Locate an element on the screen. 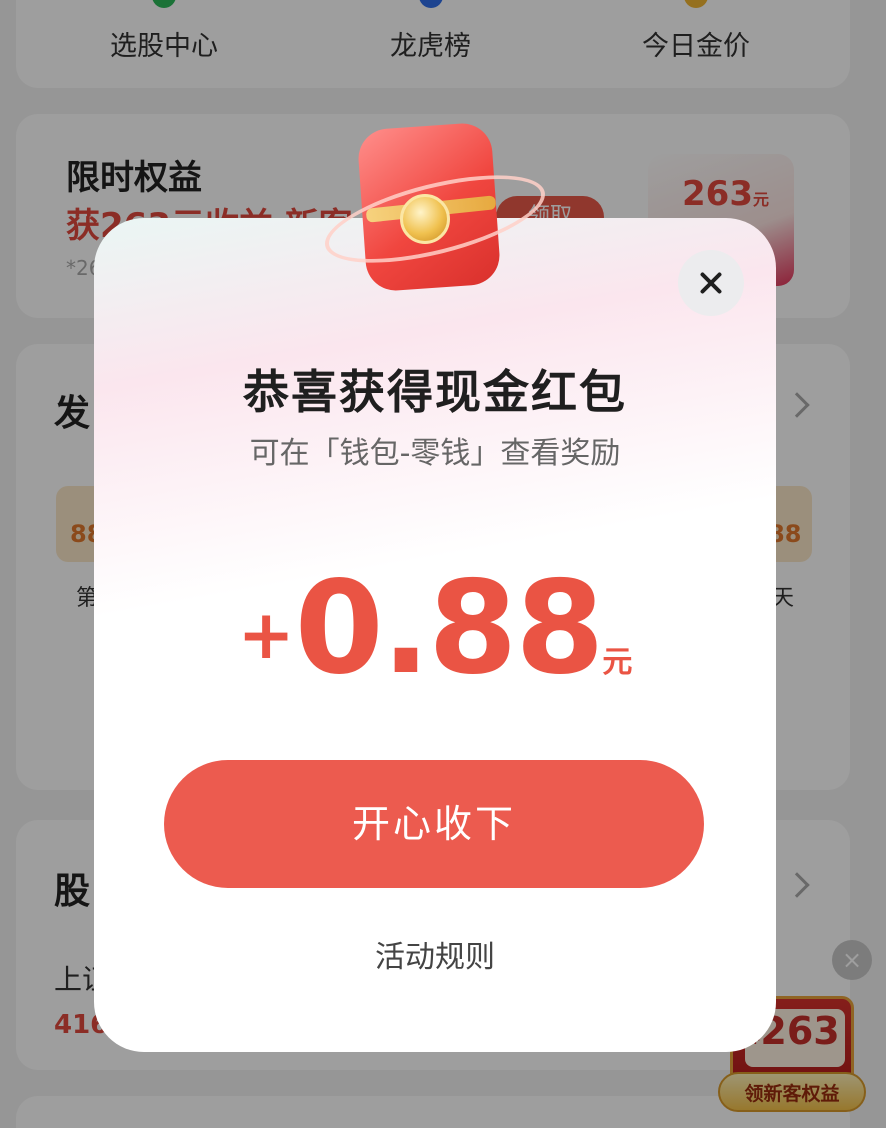  dialog-subtitle: 可在「钱包-零钱」查看奖励 is located at coordinates (435, 453).